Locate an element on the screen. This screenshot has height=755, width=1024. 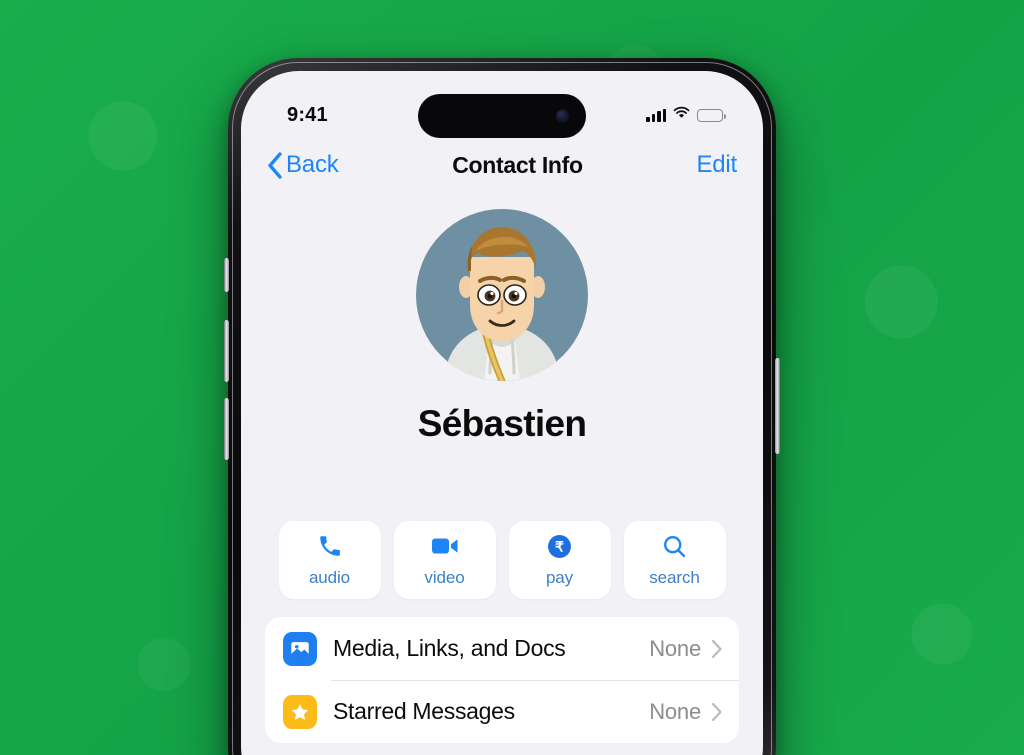
list-item-label: Media, Links, and Docs is located at coordinates (449, 648).